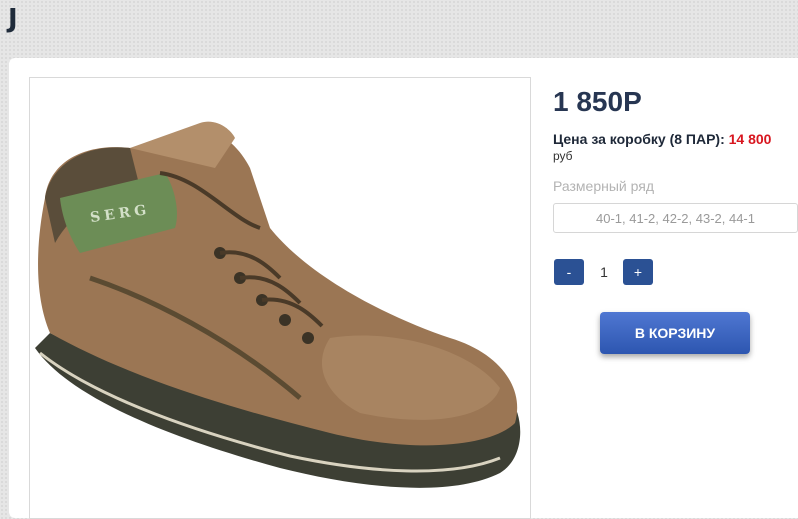 This screenshot has height=519, width=798. I want to click on box-price-amount: 14 800, so click(750, 139).